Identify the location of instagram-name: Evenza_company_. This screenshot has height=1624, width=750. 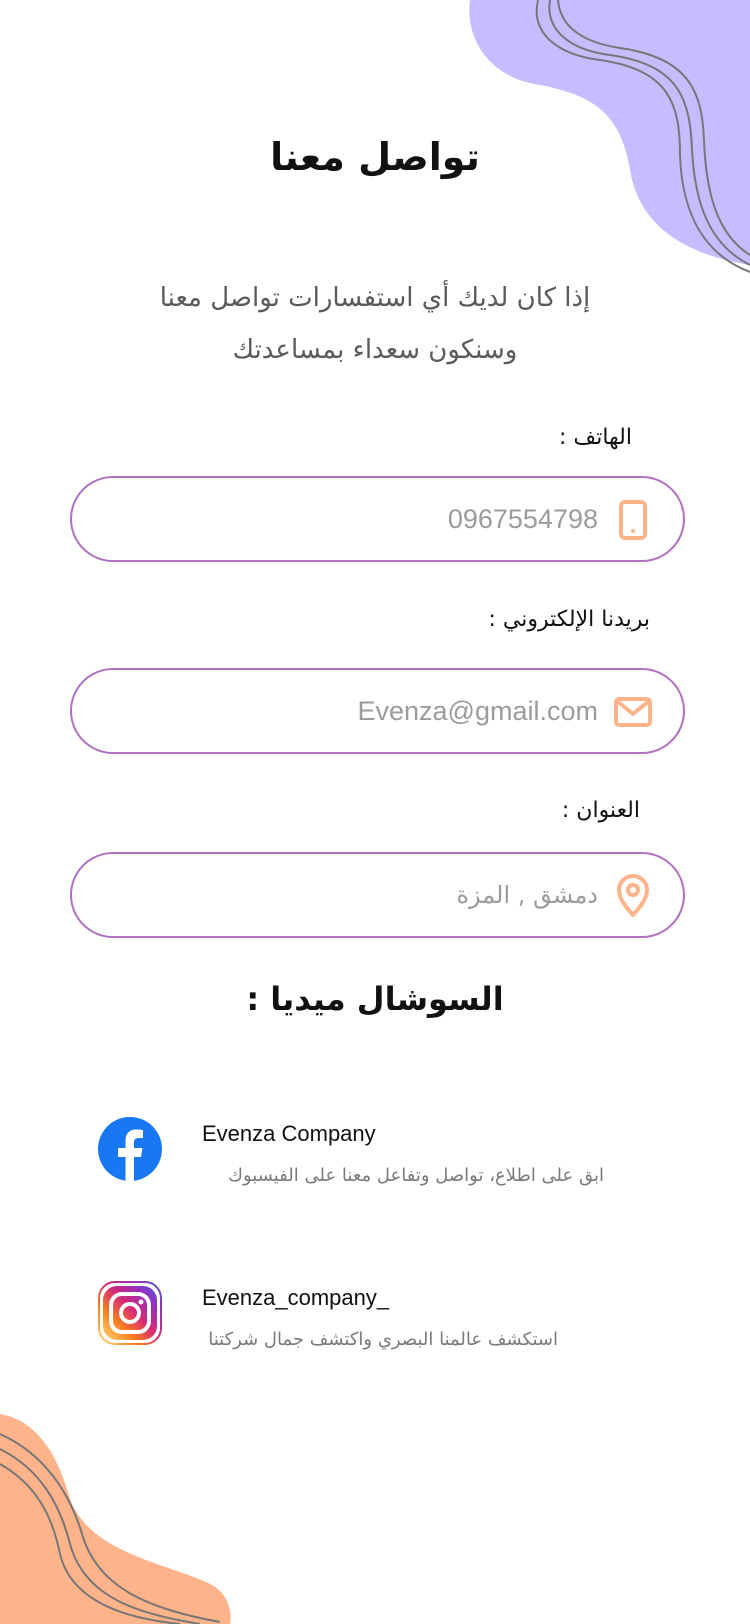
(296, 1297).